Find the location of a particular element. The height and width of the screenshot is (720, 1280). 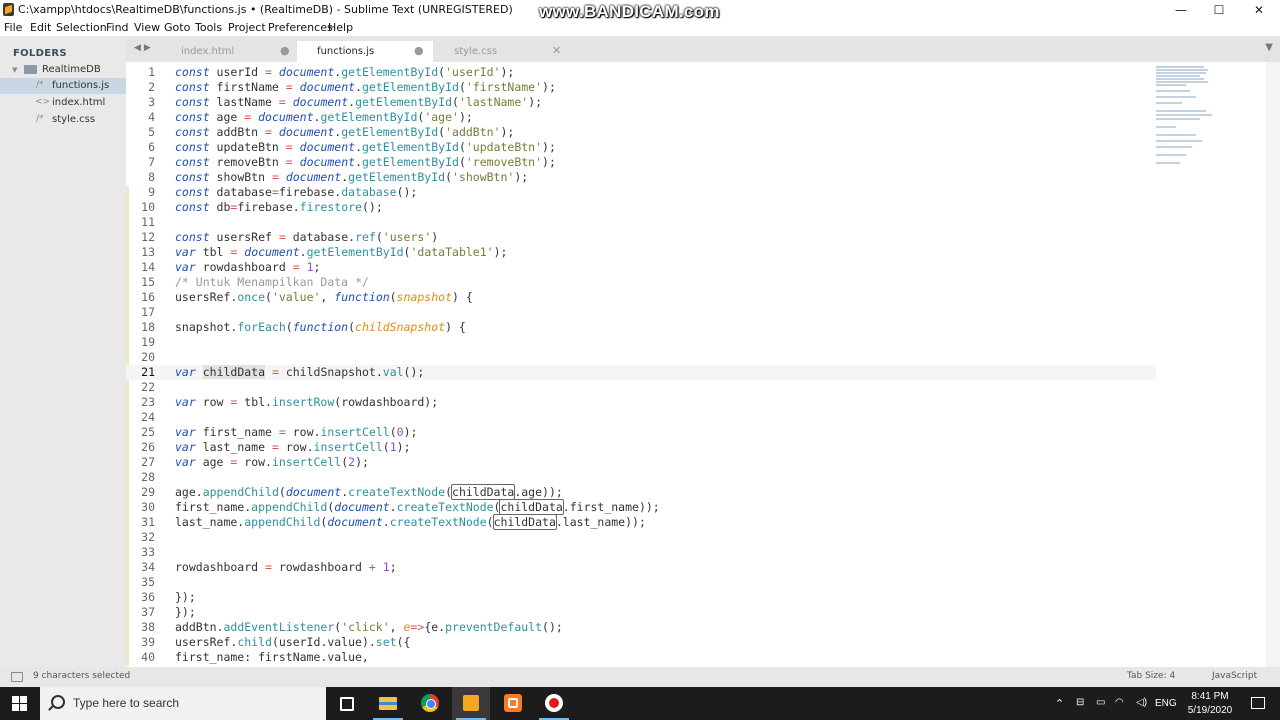

bandicam-icon is located at coordinates (554, 703).